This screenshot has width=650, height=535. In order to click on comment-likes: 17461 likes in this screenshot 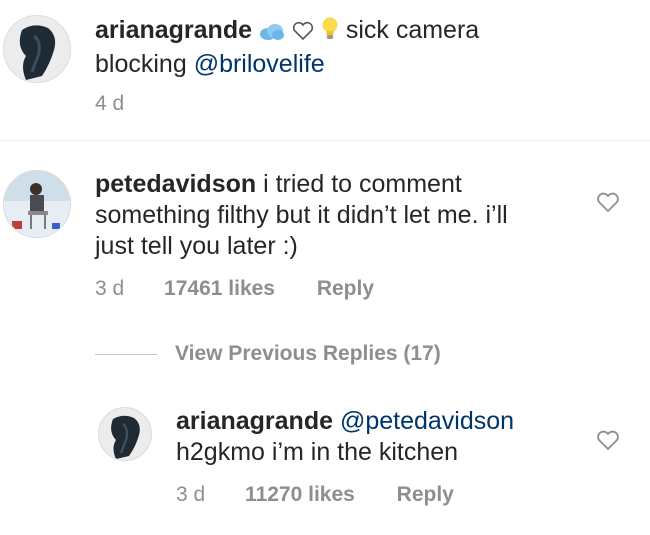, I will do `click(219, 288)`.